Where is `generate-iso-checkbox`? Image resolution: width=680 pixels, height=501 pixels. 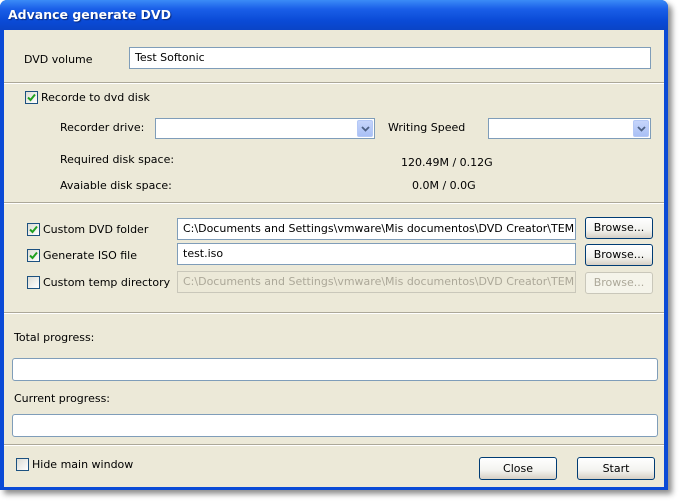 generate-iso-checkbox is located at coordinates (33, 255).